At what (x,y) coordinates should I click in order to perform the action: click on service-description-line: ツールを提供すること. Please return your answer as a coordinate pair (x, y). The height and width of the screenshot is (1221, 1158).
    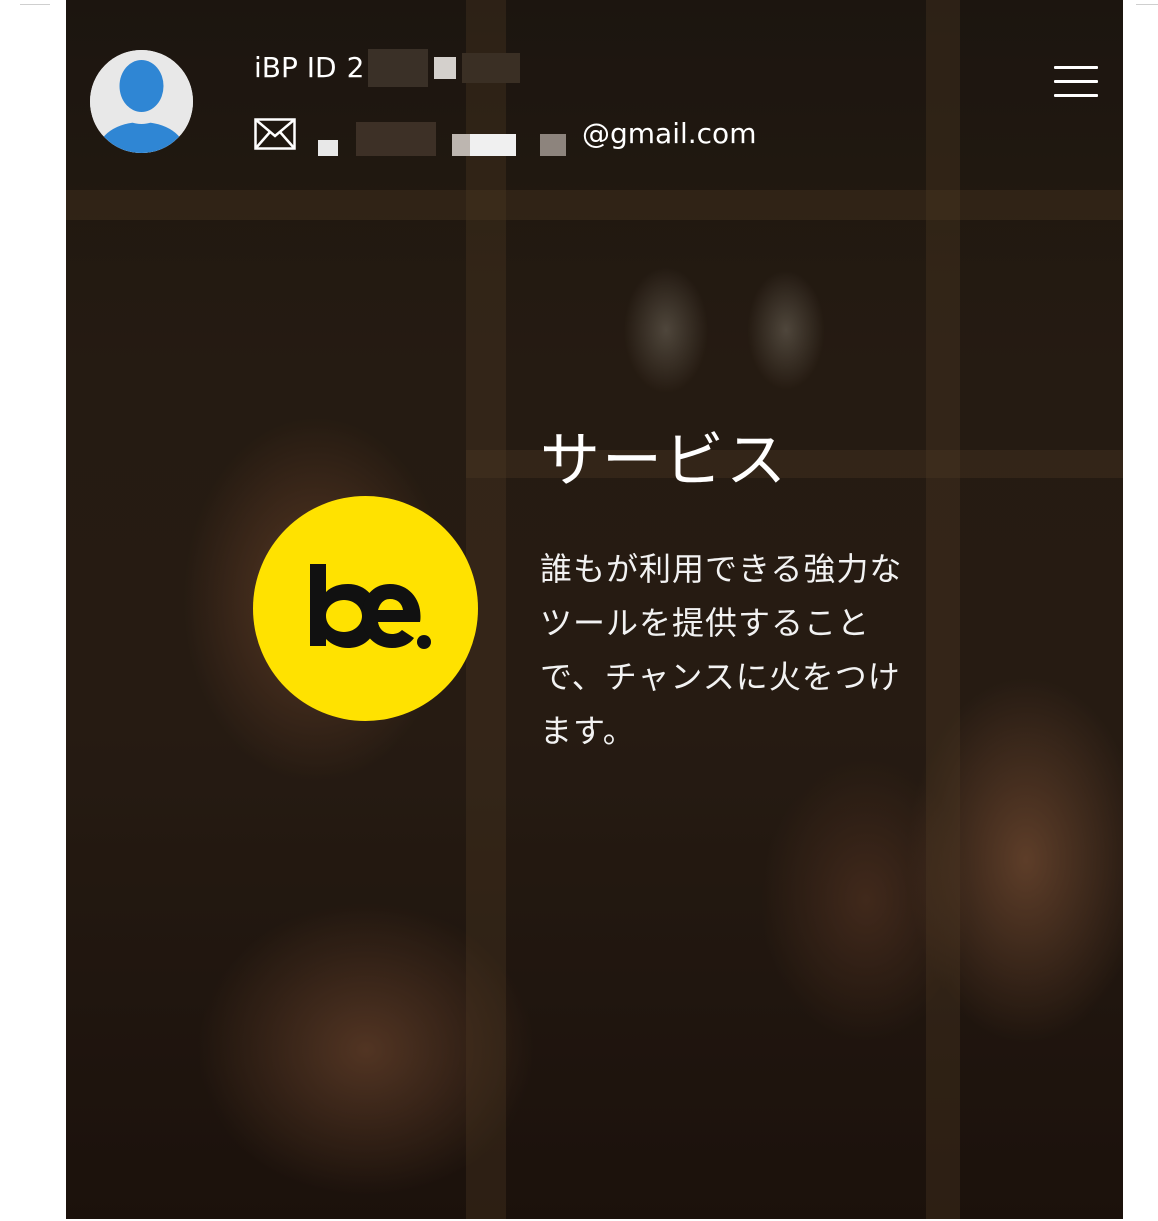
    Looking at the image, I should click on (705, 623).